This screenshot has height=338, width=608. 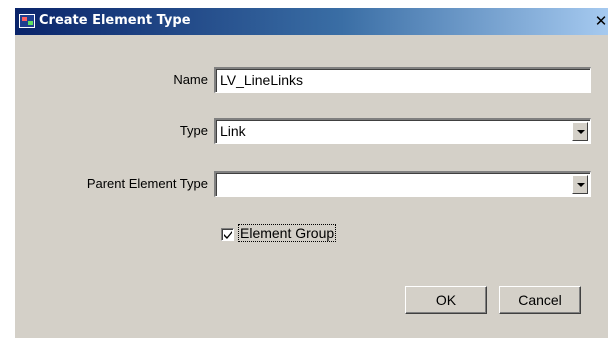 I want to click on element-group-checkbox, so click(x=227, y=234).